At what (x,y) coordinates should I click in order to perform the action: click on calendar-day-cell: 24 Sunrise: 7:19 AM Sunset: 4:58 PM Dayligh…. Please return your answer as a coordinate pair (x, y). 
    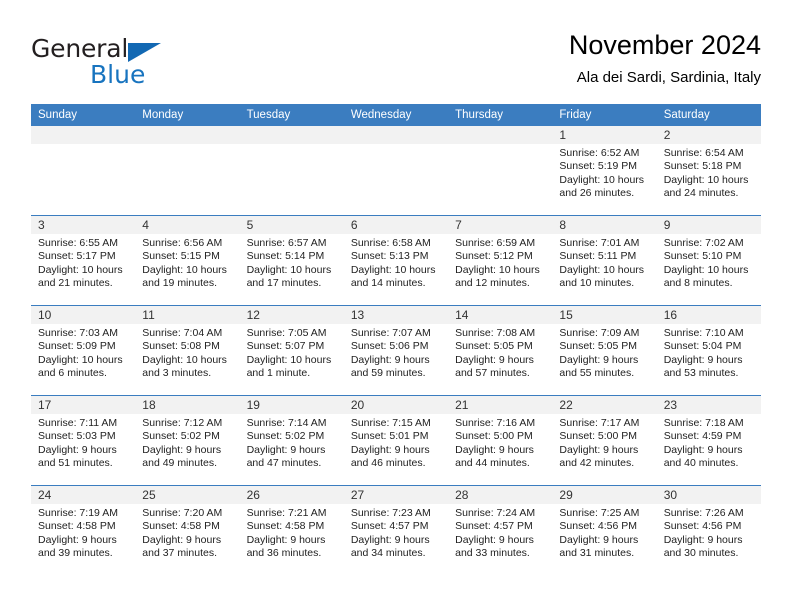
    Looking at the image, I should click on (83, 530).